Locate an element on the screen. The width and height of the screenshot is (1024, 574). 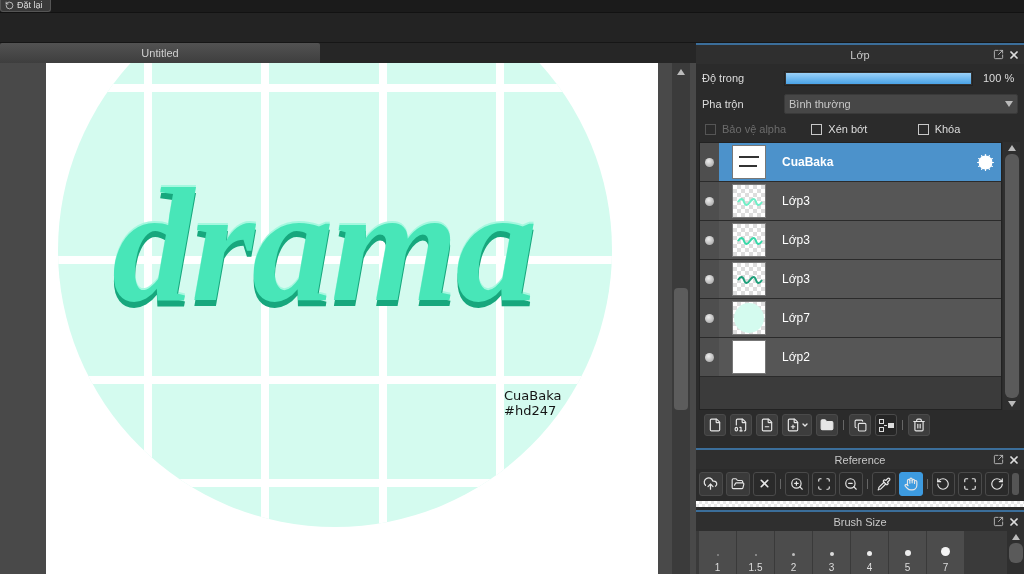
blend-dropdown: Bình thường is located at coordinates (901, 104).